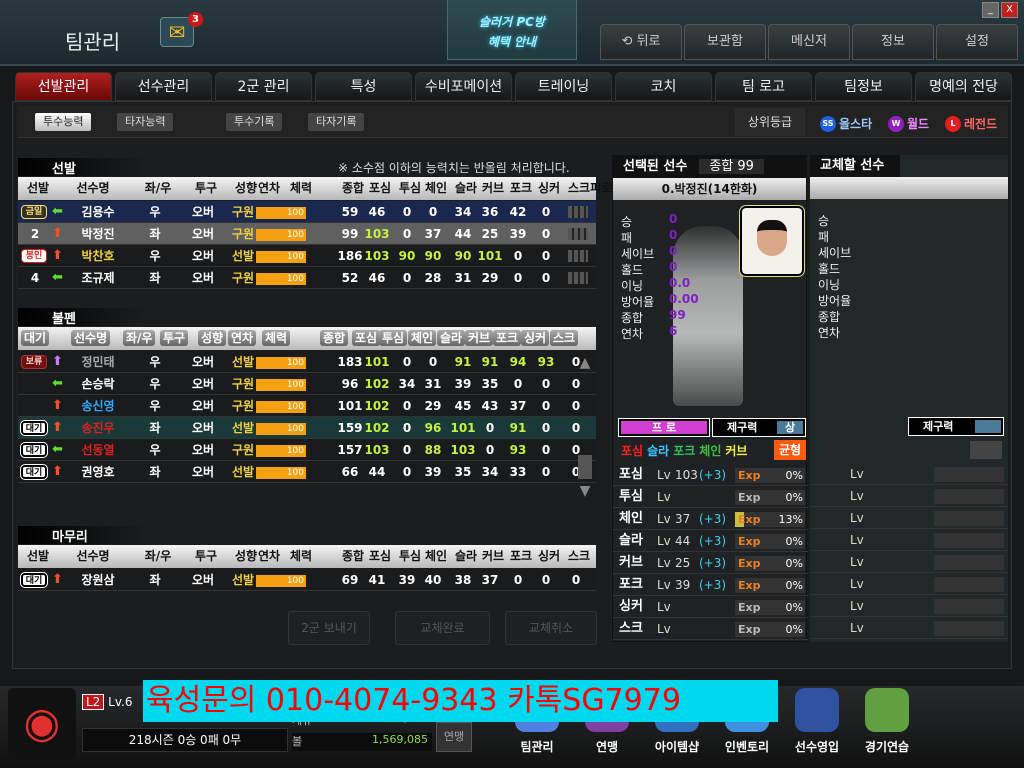 This screenshot has height=768, width=1024. Describe the element at coordinates (329, 628) in the screenshot. I see `send-to-minors-button: 2군 보내기` at that location.